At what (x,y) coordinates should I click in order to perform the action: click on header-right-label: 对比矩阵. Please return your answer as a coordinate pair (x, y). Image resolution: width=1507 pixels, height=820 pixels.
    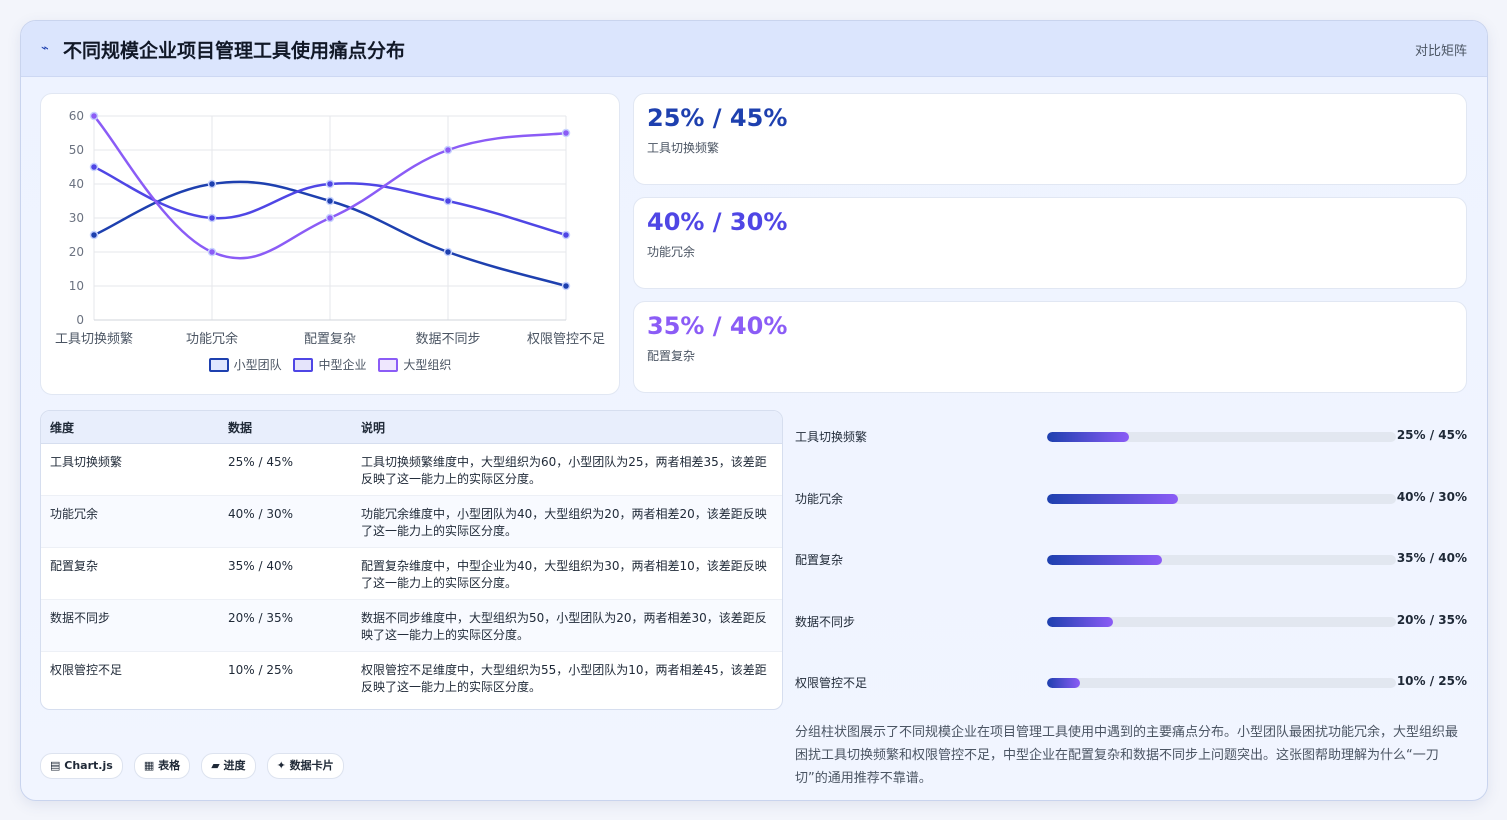
    Looking at the image, I should click on (1440, 51).